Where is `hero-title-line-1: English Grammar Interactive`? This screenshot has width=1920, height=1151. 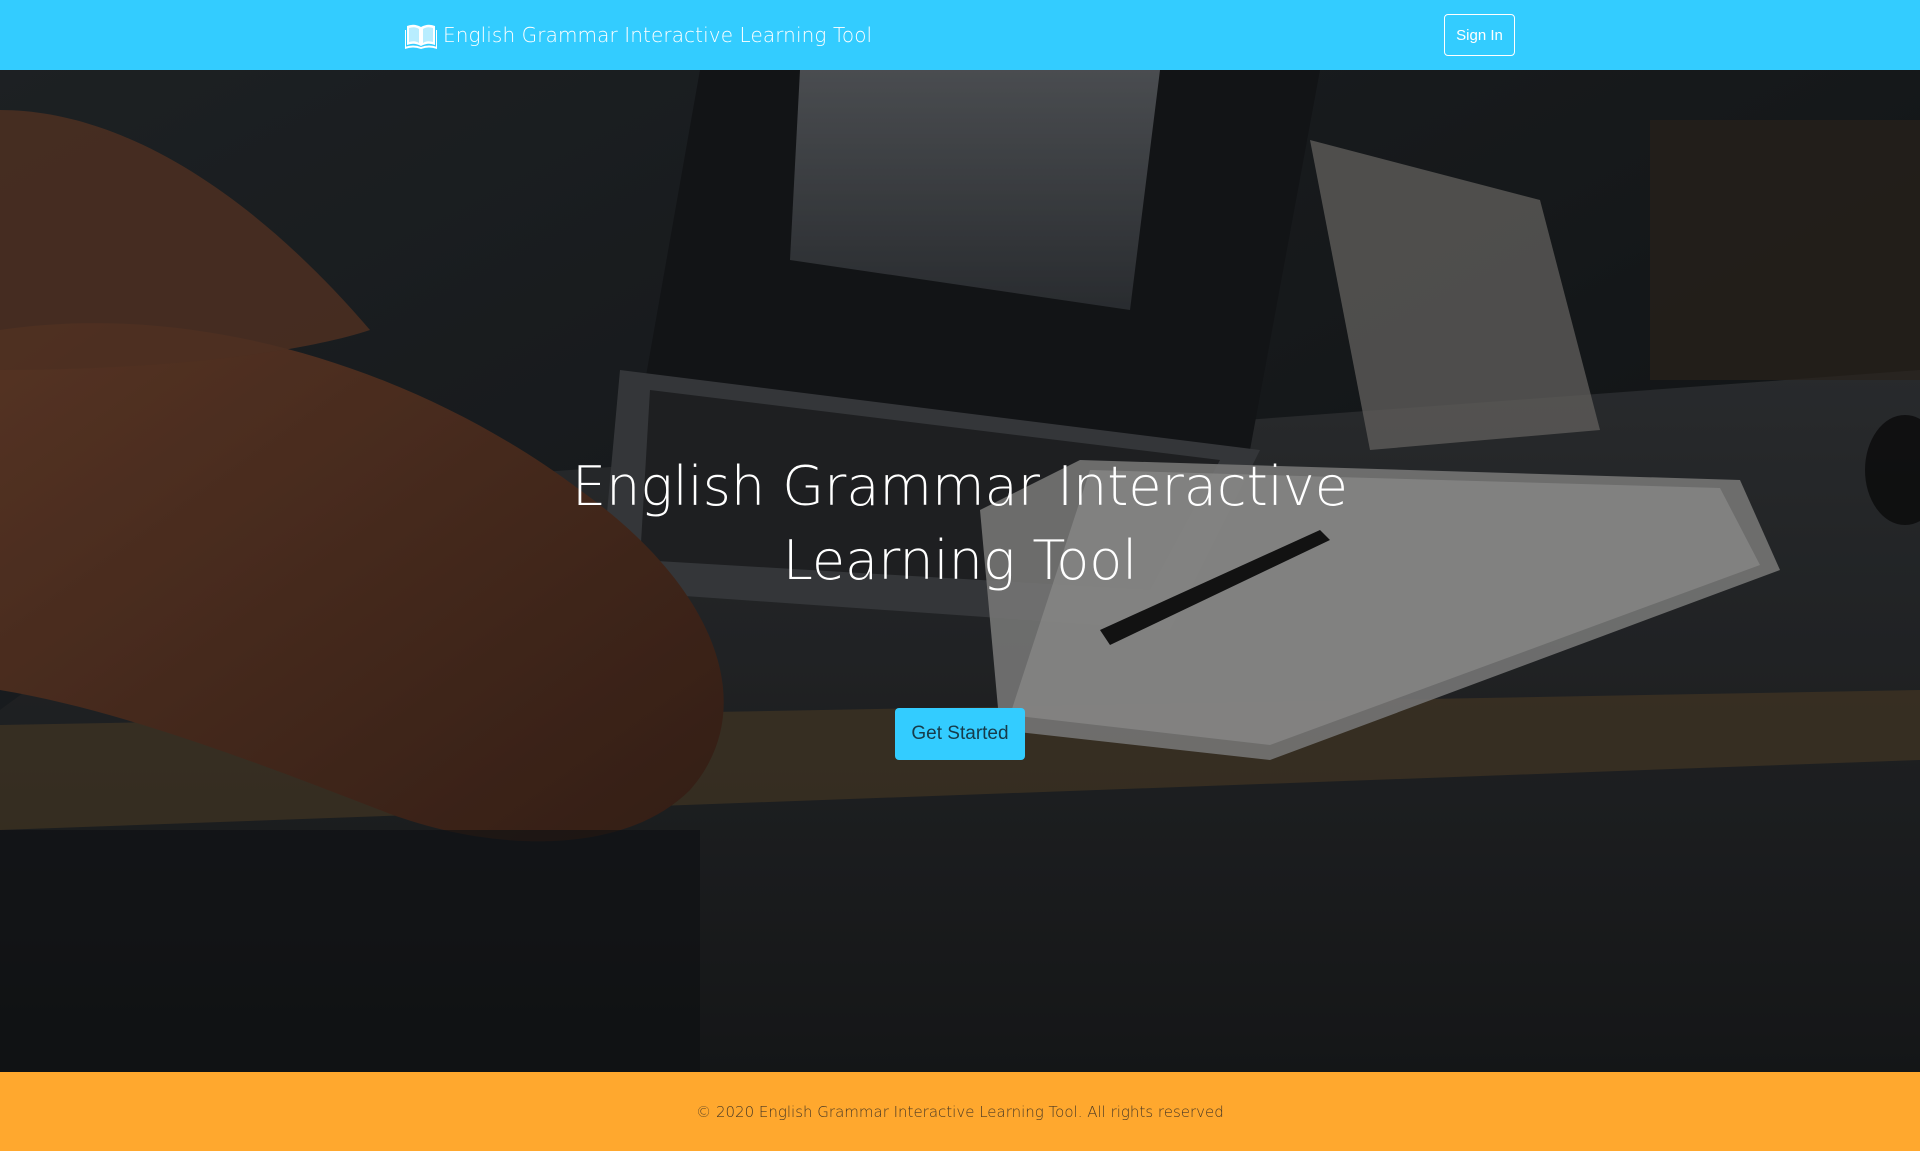
hero-title-line-1: English Grammar Interactive is located at coordinates (960, 486).